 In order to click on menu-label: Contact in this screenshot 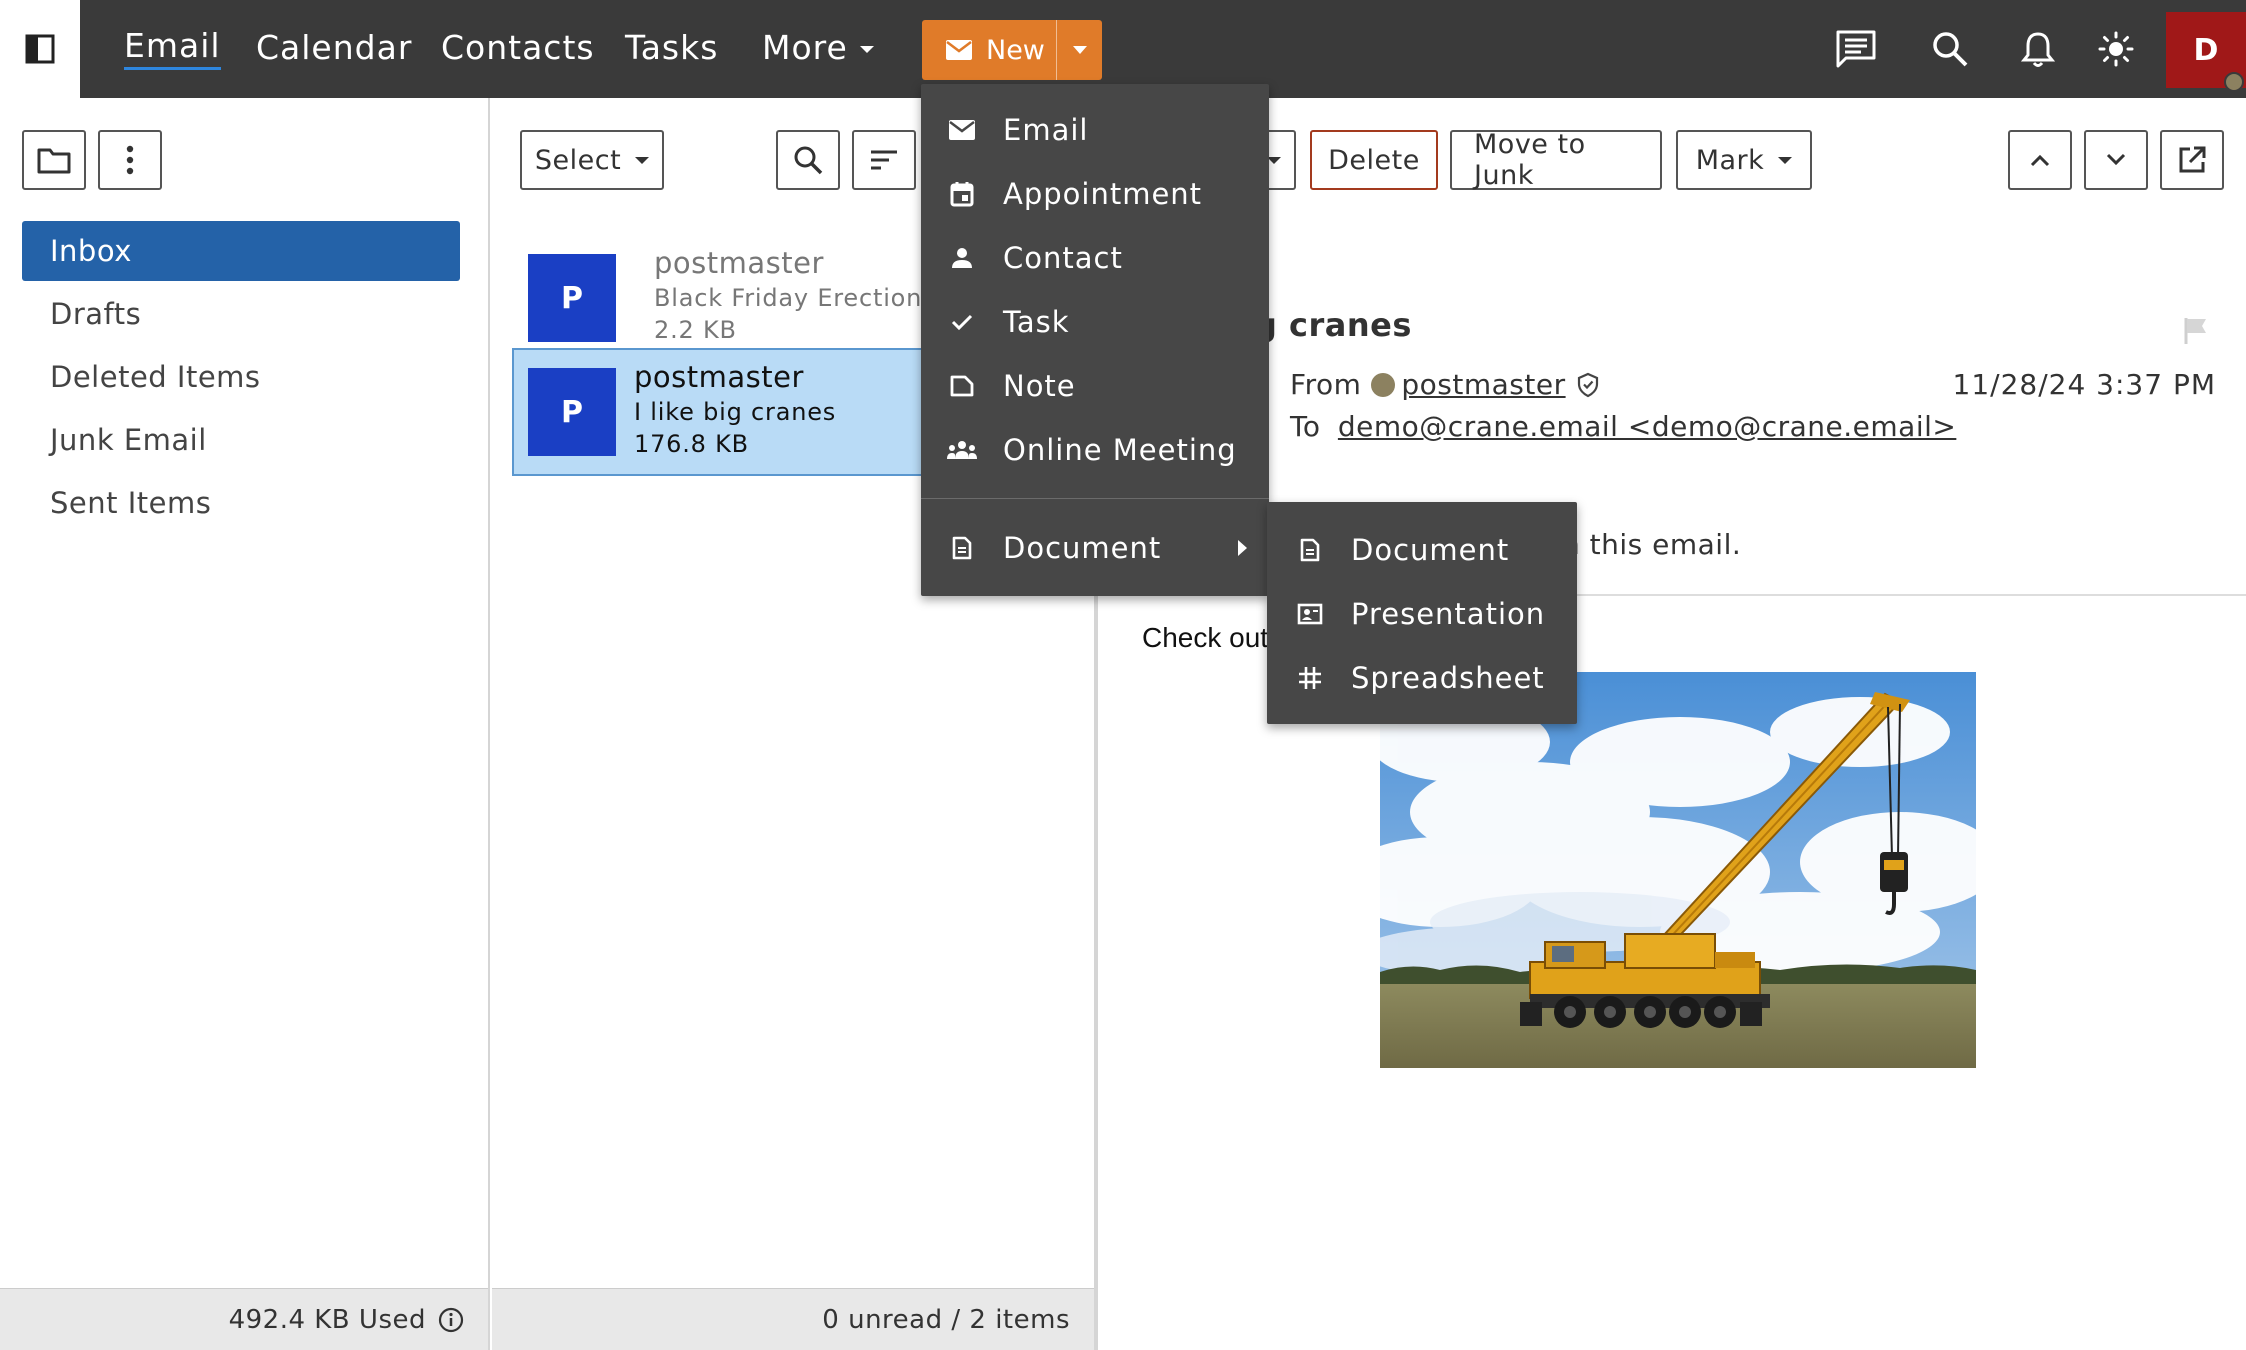, I will do `click(1063, 258)`.